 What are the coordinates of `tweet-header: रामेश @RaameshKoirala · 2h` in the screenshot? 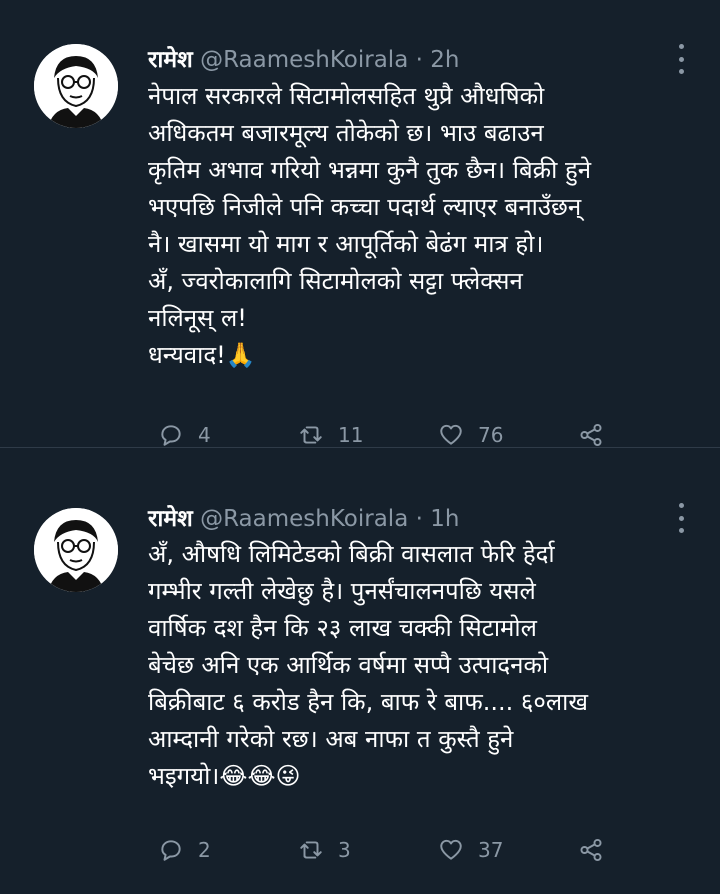 It's located at (303, 60).